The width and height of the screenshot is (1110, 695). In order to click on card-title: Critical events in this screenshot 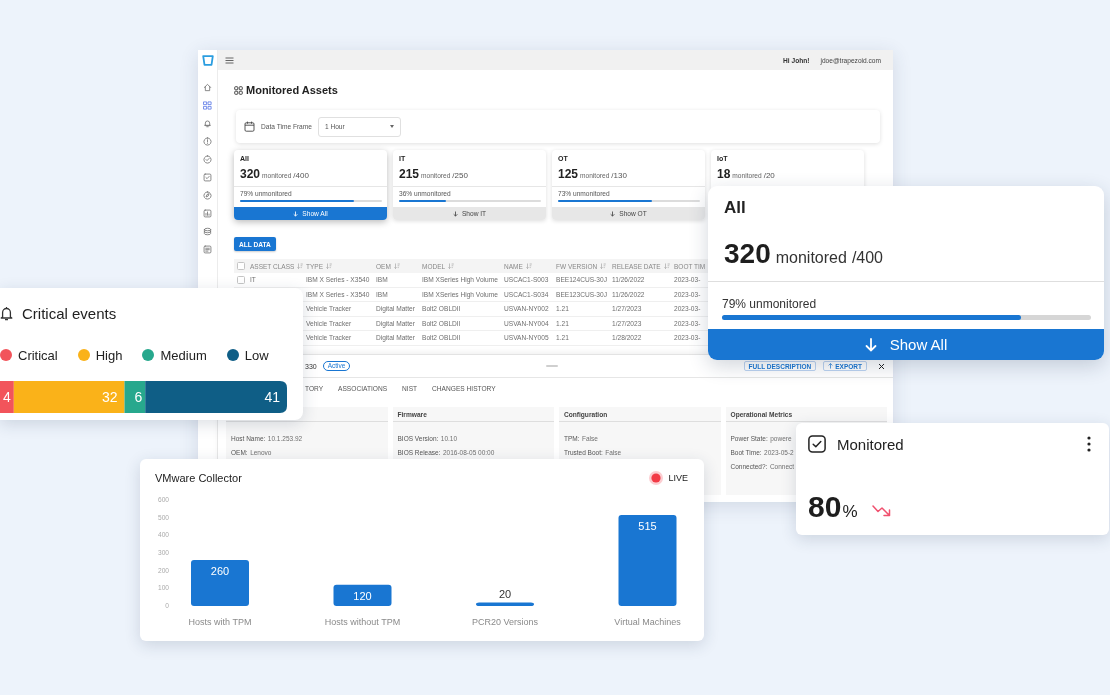, I will do `click(69, 313)`.